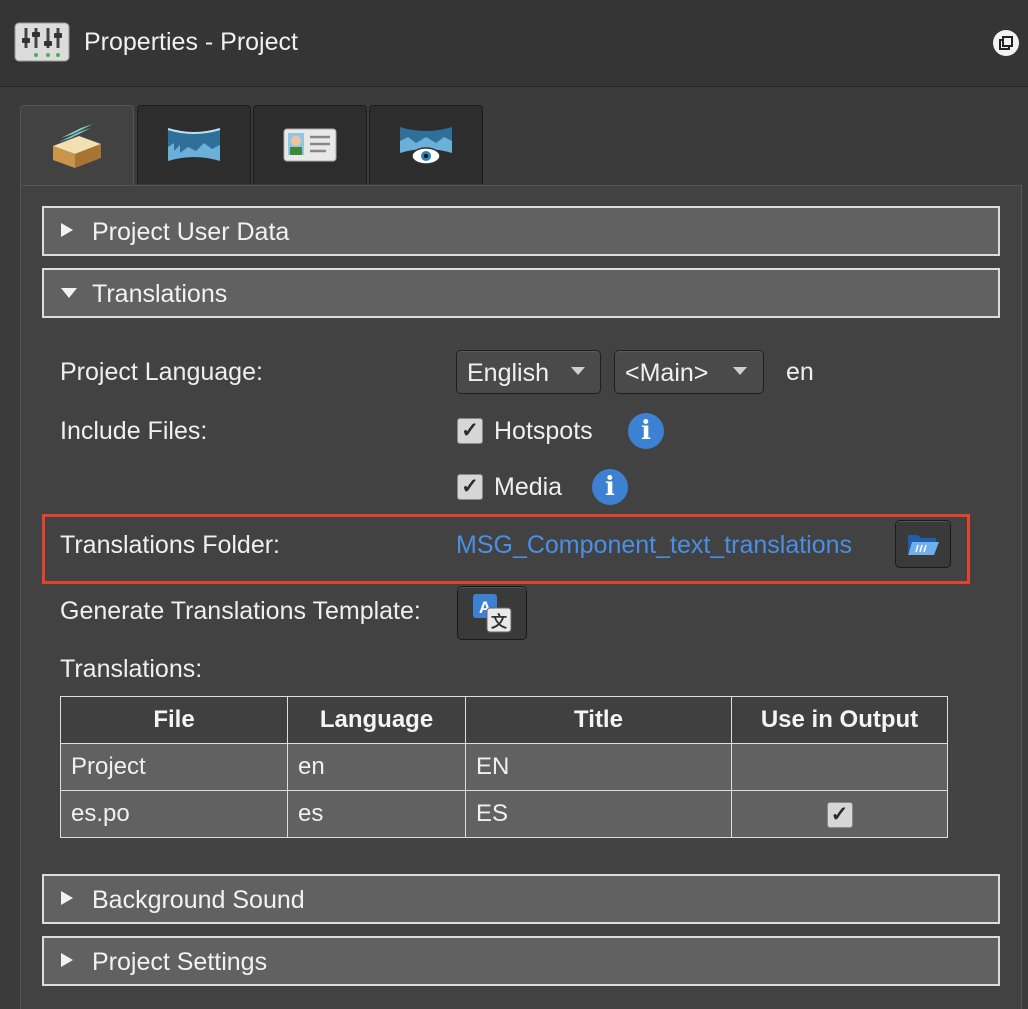 The width and height of the screenshot is (1028, 1009). I want to click on use-in-output-checkbox: ✓, so click(839, 815).